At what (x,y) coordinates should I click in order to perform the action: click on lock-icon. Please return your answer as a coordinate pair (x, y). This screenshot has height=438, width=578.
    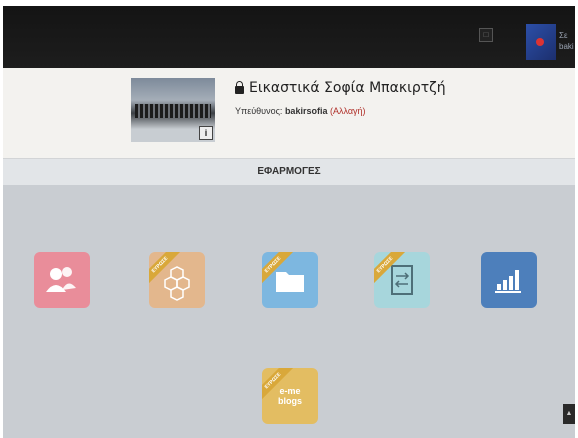
    Looking at the image, I should click on (239, 87).